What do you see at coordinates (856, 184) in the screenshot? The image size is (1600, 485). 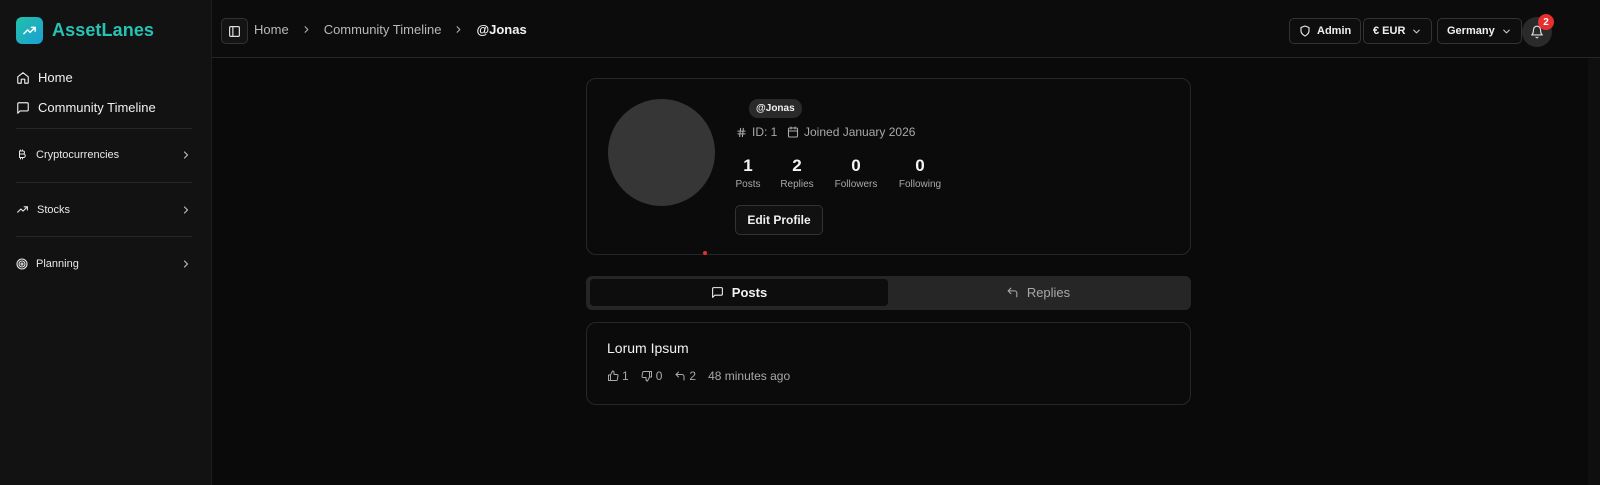 I see `stat-label: Followers` at bounding box center [856, 184].